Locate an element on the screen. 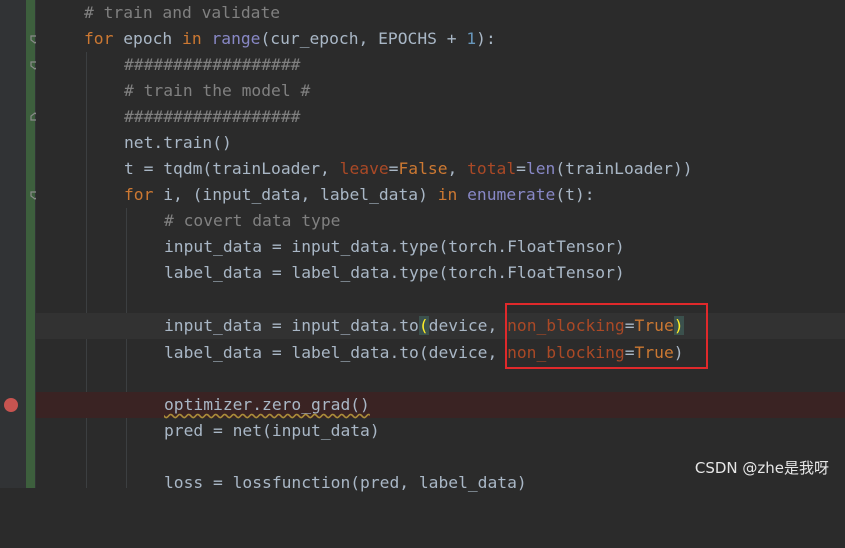  builtin: len is located at coordinates (540, 168).